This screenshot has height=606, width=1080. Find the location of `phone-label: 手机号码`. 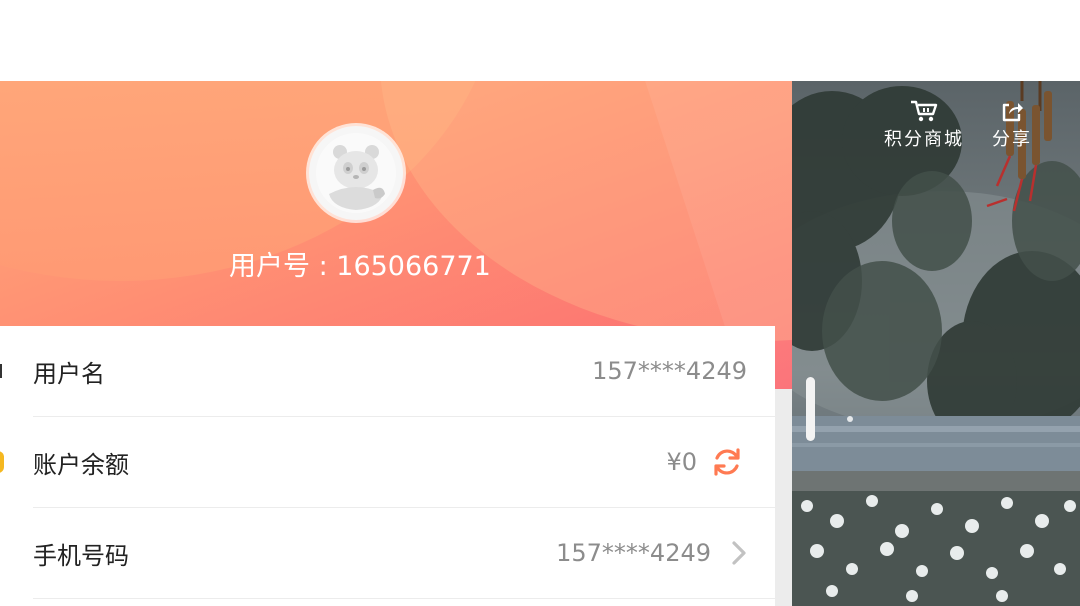

phone-label: 手机号码 is located at coordinates (81, 555).